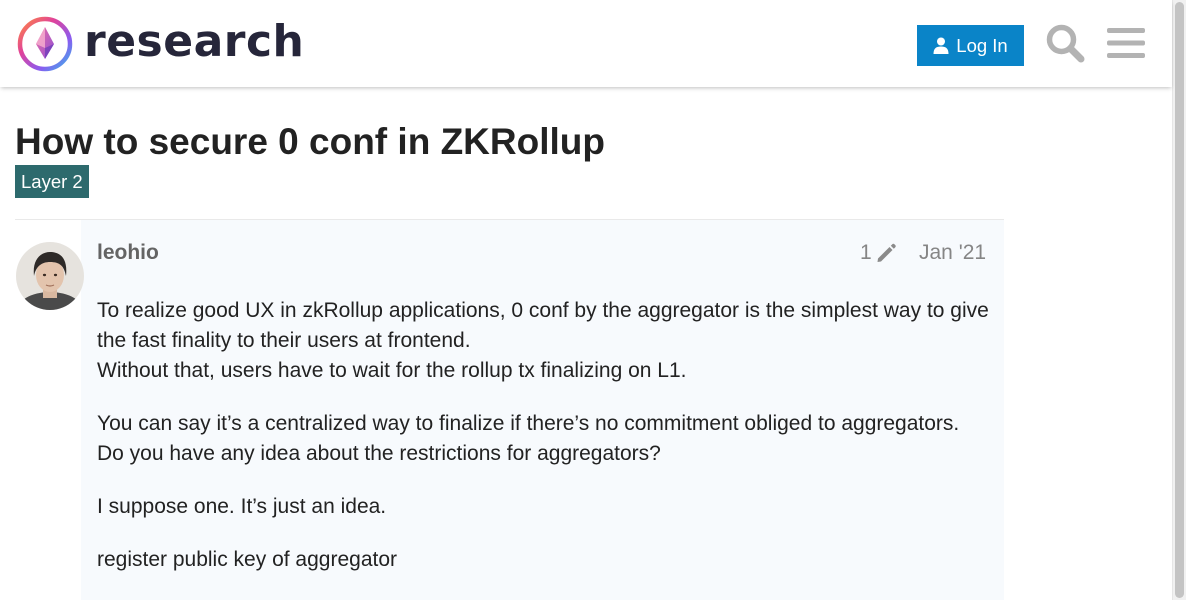  I want to click on user-icon, so click(941, 45).